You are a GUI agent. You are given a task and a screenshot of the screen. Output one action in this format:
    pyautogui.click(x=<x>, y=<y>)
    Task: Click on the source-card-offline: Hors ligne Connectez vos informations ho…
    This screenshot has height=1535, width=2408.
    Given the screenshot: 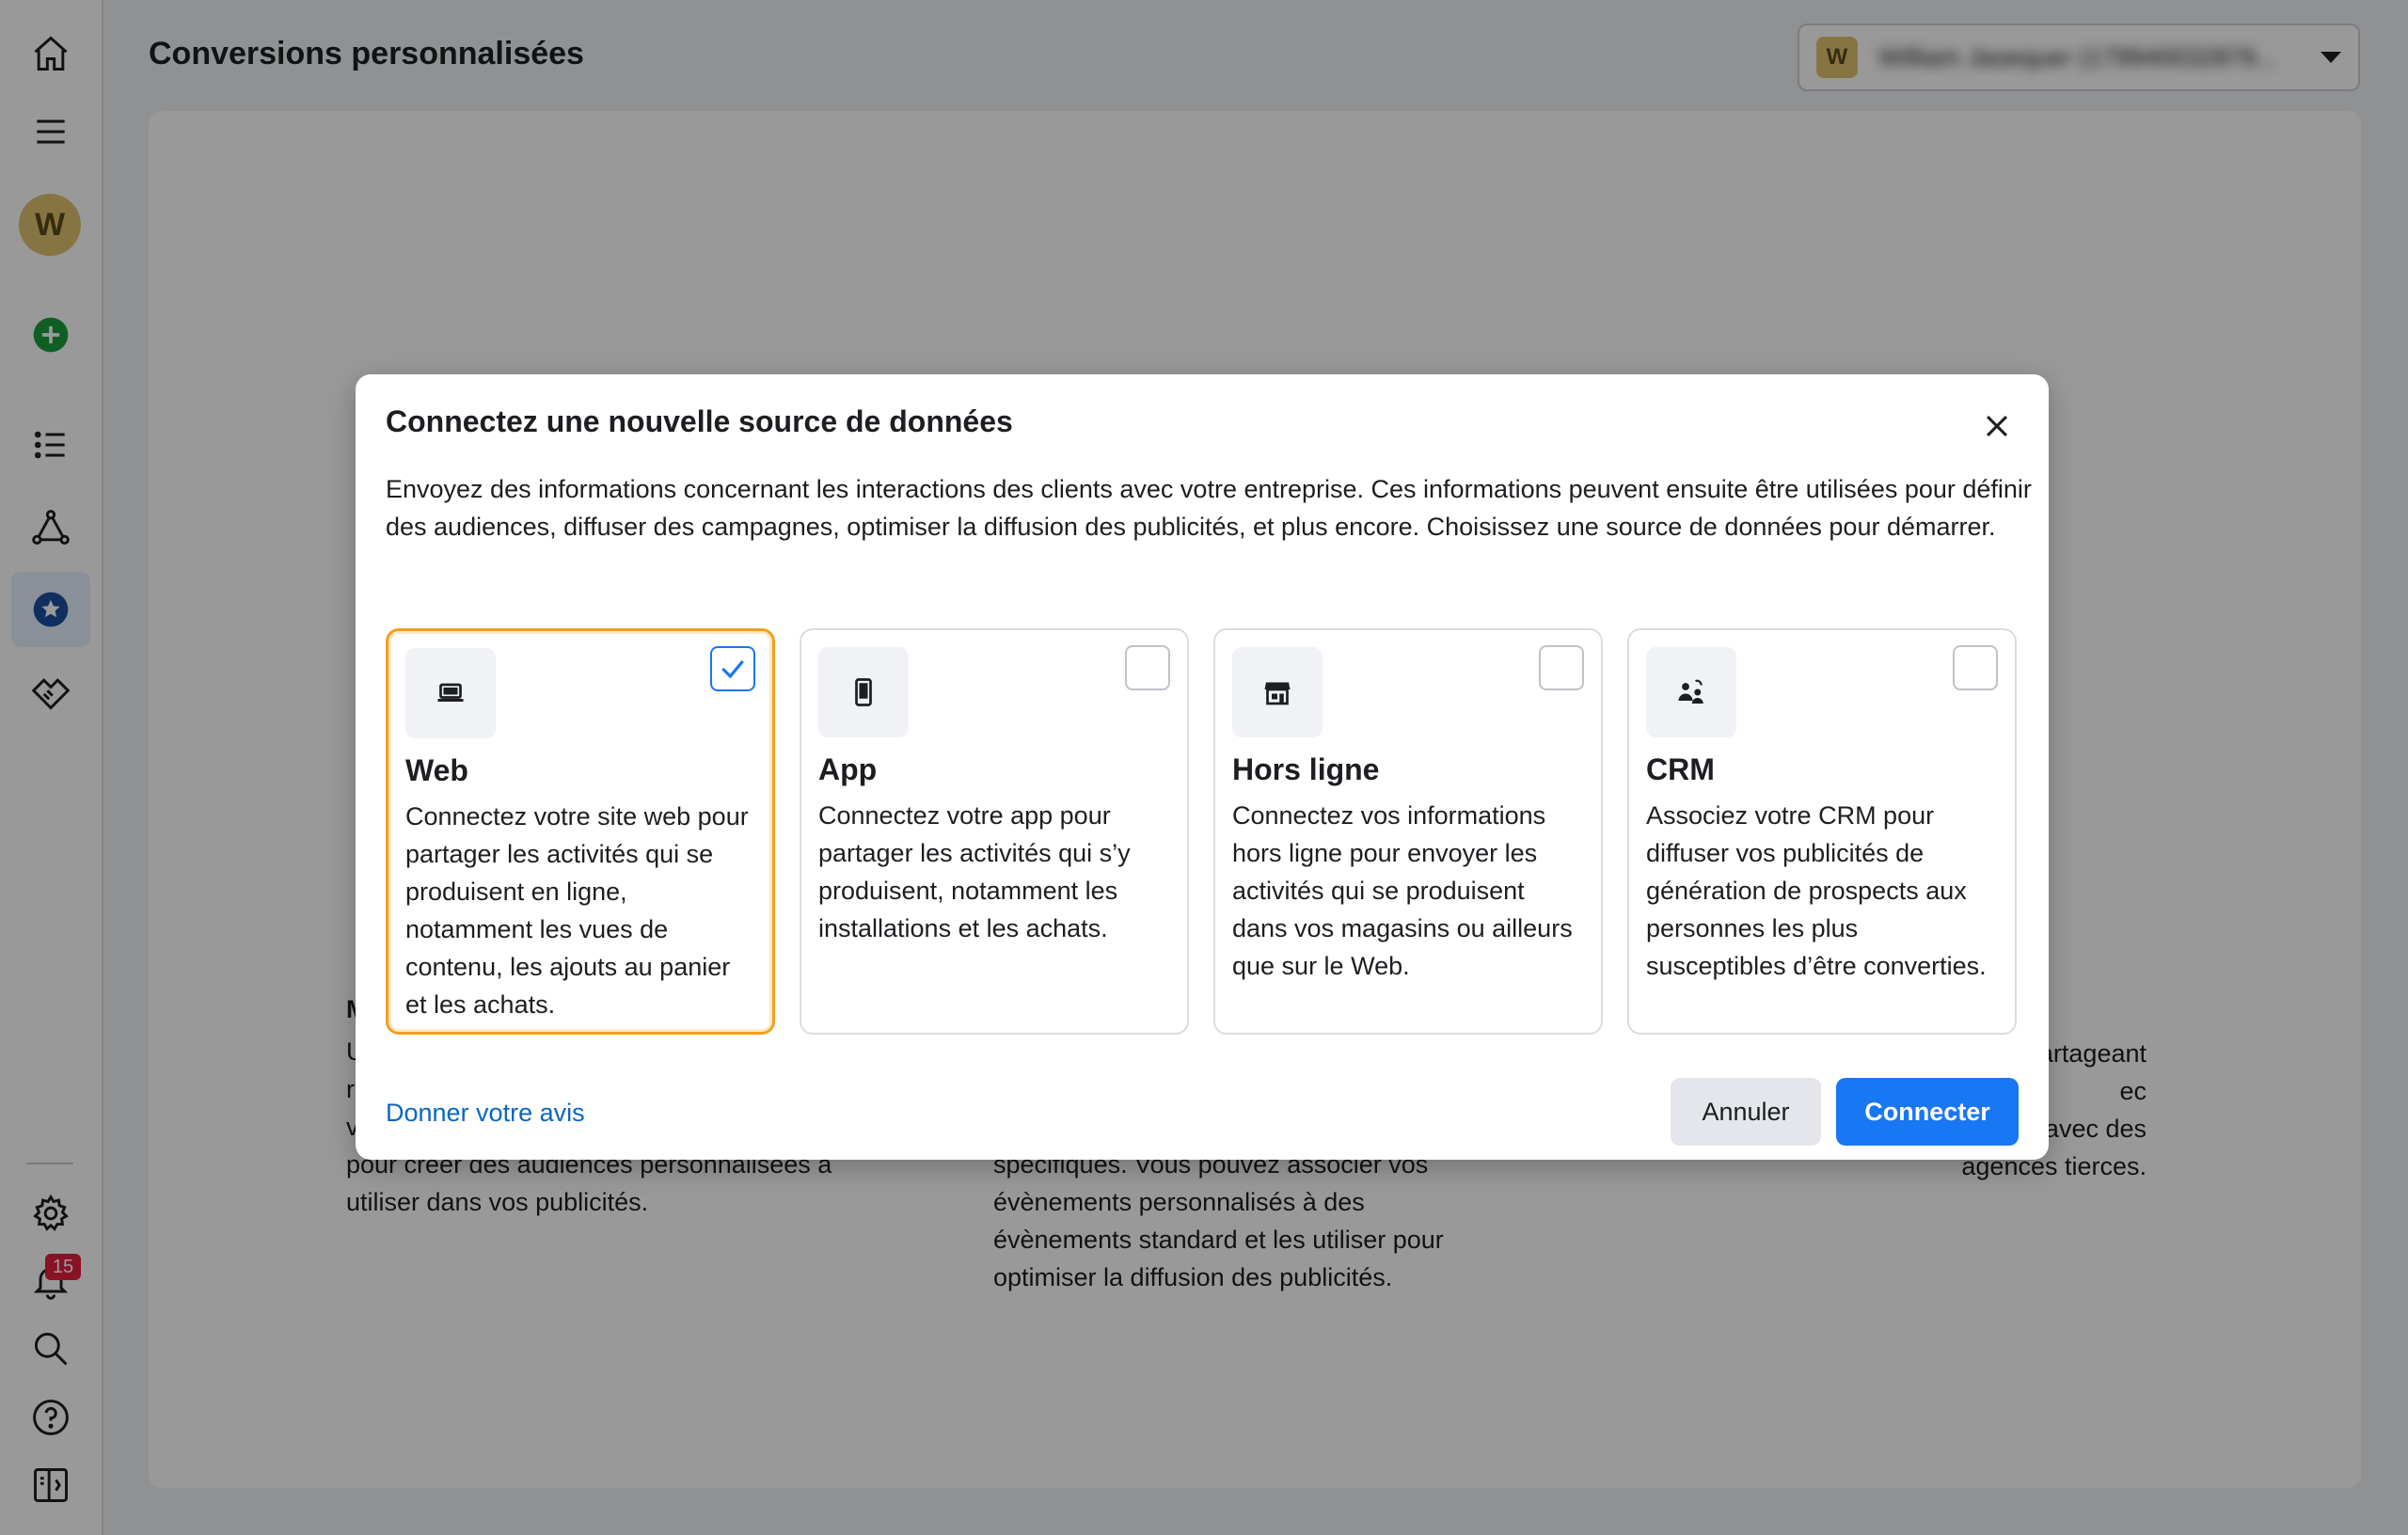 What is the action you would take?
    pyautogui.click(x=1408, y=831)
    